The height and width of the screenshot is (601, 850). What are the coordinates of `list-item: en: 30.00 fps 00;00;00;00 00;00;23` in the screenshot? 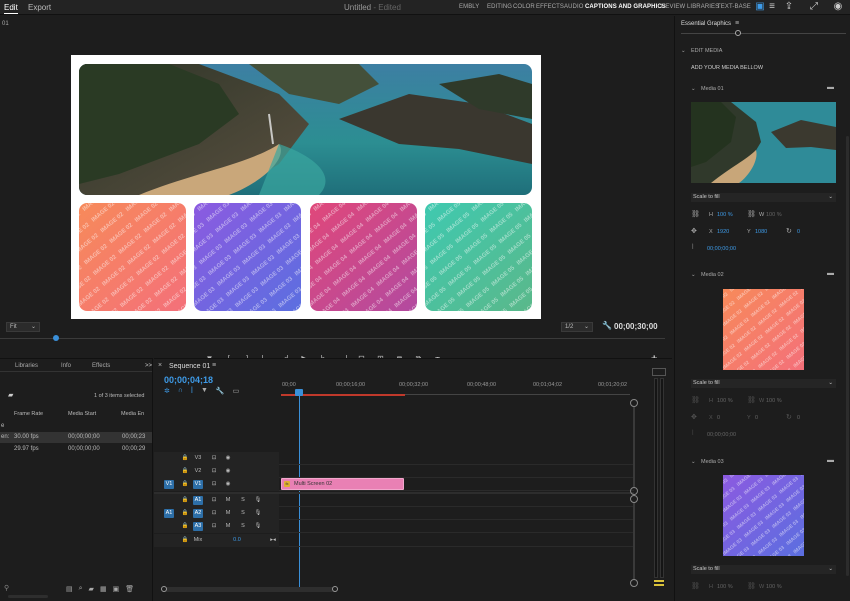 It's located at (76, 437).